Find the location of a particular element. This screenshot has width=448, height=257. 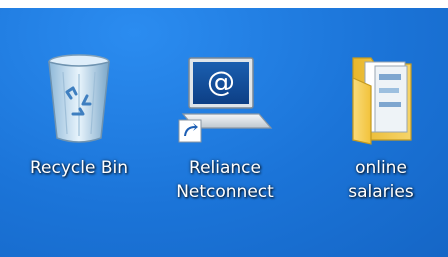

icon-label-reliance-netconnect: Reliance Netconnect is located at coordinates (225, 180).